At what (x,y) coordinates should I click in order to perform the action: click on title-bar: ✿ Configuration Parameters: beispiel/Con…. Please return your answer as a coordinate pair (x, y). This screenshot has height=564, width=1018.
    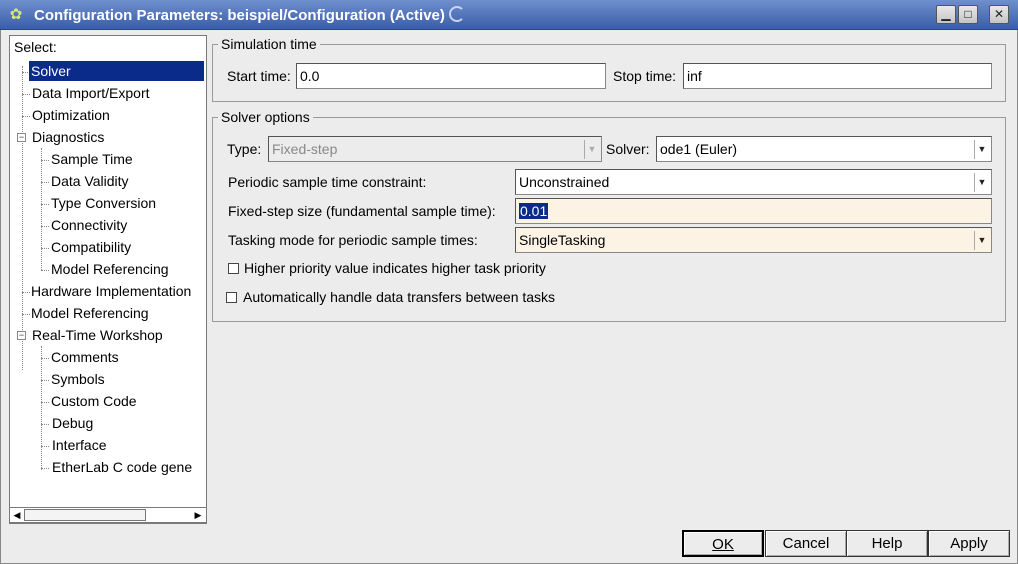
    Looking at the image, I should click on (509, 15).